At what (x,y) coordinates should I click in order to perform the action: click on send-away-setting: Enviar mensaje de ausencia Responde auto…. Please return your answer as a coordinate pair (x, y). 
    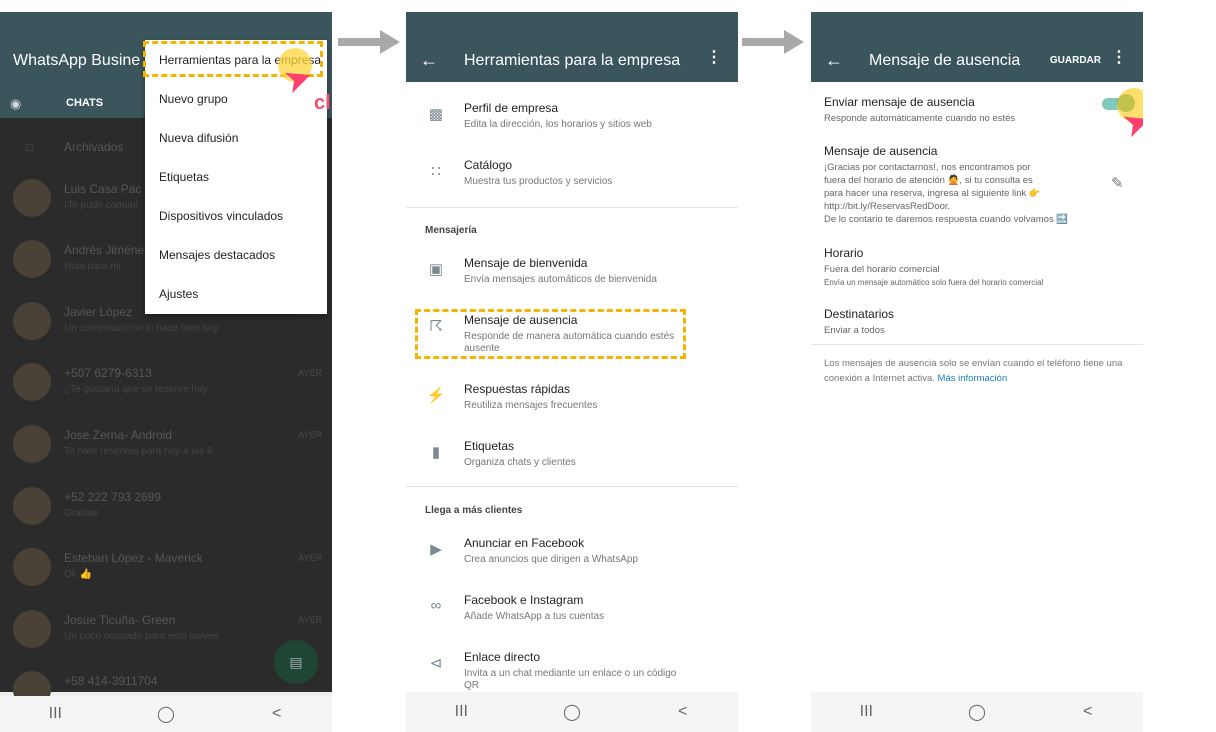
    Looking at the image, I should click on (964, 110).